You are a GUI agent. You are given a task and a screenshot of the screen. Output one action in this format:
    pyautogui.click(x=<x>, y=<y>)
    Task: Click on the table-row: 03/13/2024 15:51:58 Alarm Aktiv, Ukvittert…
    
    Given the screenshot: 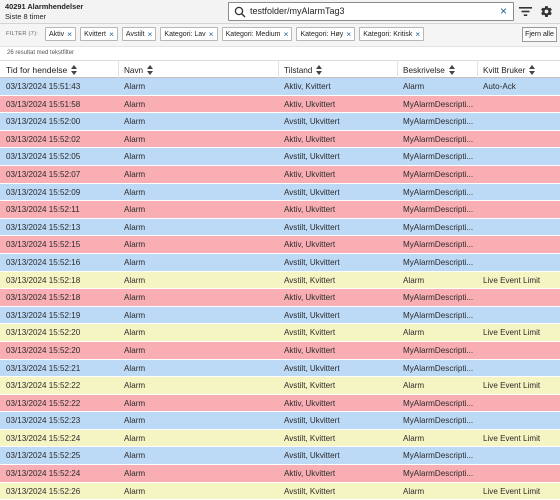 What is the action you would take?
    pyautogui.click(x=280, y=104)
    